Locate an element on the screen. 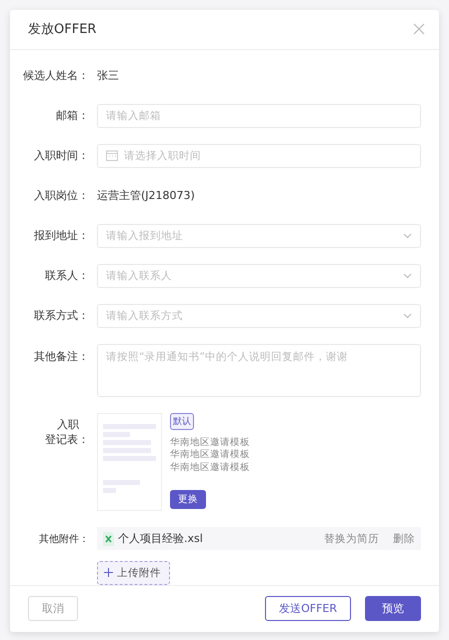 This screenshot has width=449, height=640. field-label: 入职岗位： is located at coordinates (61, 196).